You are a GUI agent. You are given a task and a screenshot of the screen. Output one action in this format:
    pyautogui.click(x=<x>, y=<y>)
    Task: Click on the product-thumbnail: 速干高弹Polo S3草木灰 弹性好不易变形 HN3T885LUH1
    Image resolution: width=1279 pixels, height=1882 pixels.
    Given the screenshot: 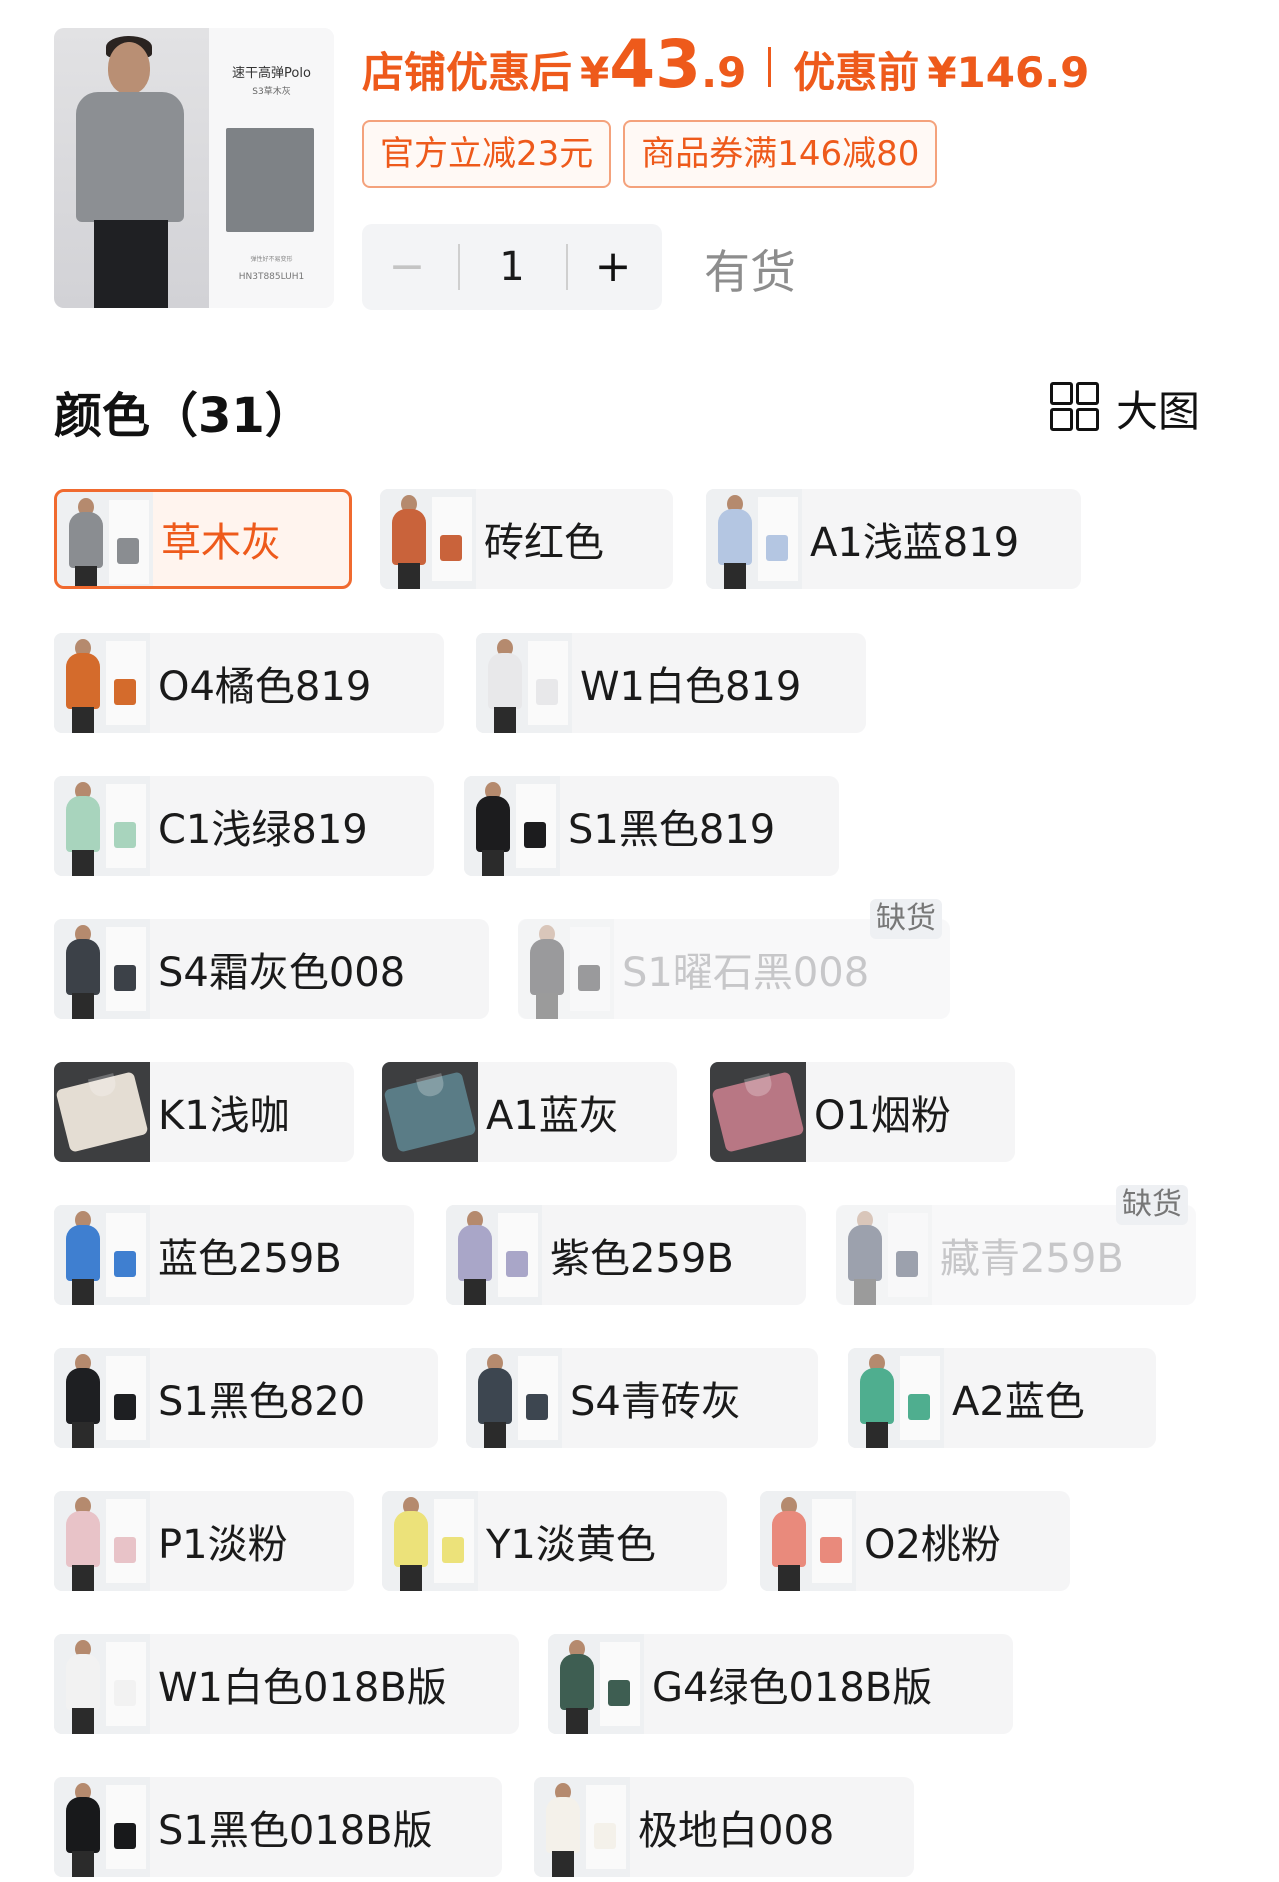 What is the action you would take?
    pyautogui.click(x=194, y=168)
    